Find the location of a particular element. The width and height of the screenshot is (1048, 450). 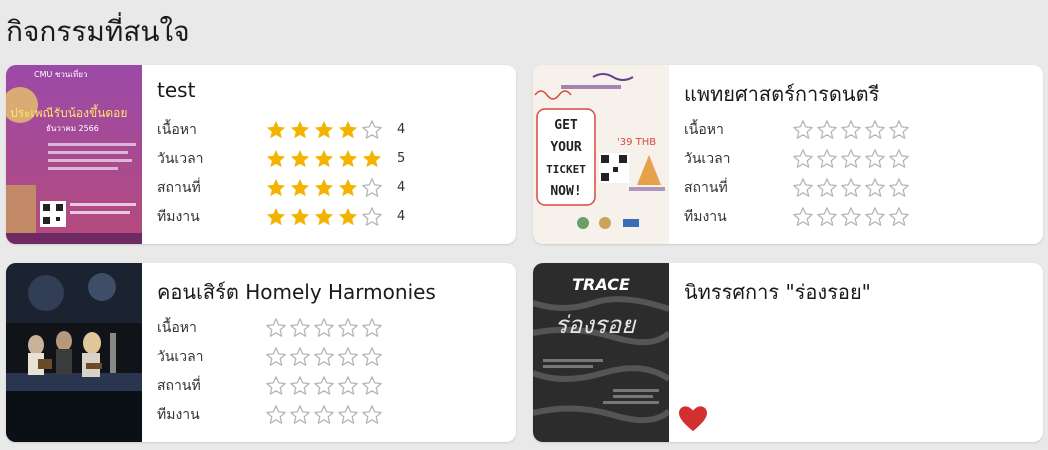

event-poster-image: GET YOUR TICKET NOW! '39 THB is located at coordinates (601, 154).